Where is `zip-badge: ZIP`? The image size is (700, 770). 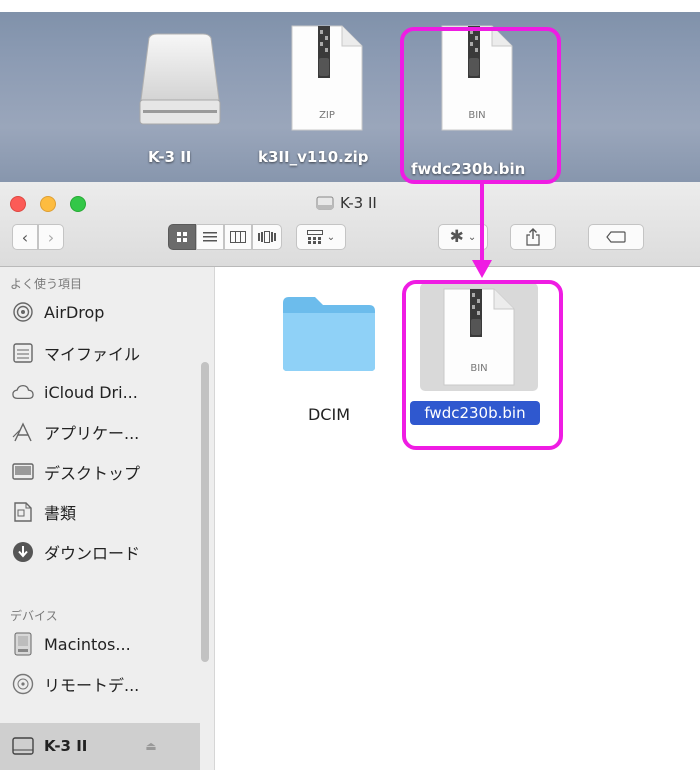
zip-badge: ZIP is located at coordinates (327, 115).